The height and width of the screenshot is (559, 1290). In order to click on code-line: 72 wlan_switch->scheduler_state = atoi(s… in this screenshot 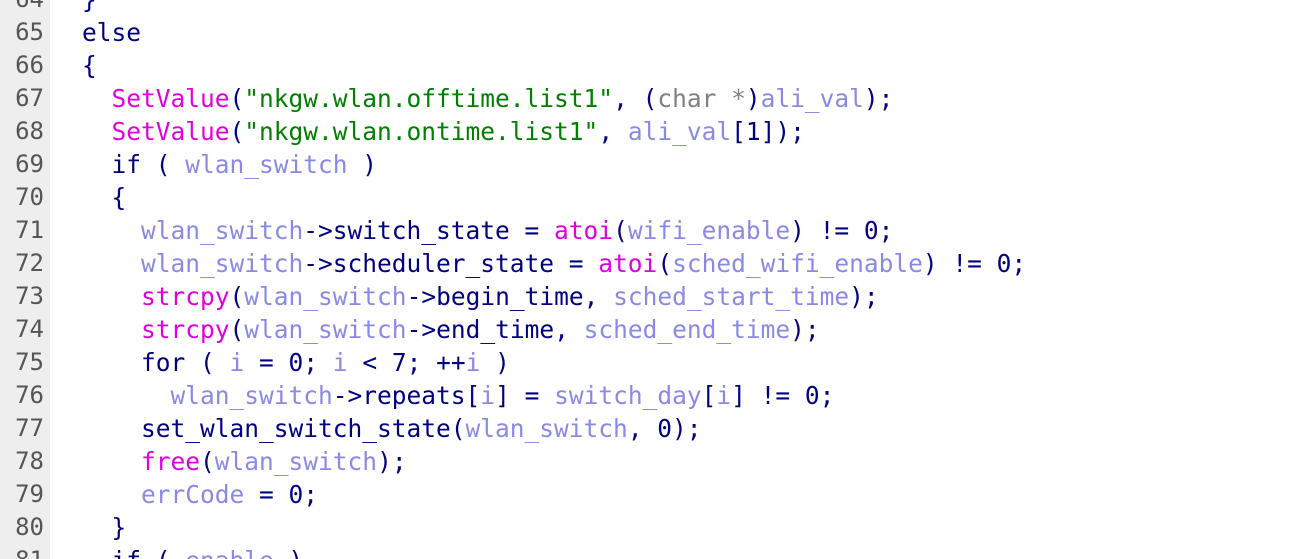, I will do `click(645, 263)`.